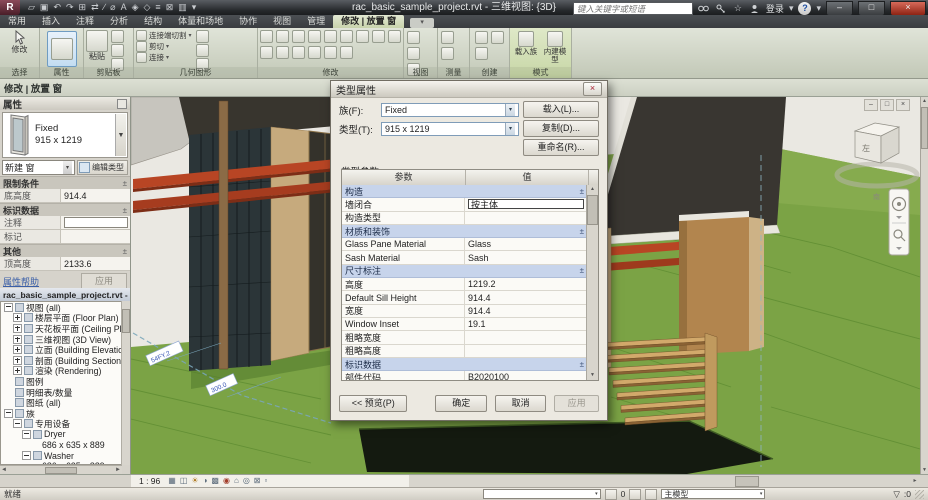 This screenshot has height=500, width=928. I want to click on type-selector-caret-icon: ▼, so click(120, 135).